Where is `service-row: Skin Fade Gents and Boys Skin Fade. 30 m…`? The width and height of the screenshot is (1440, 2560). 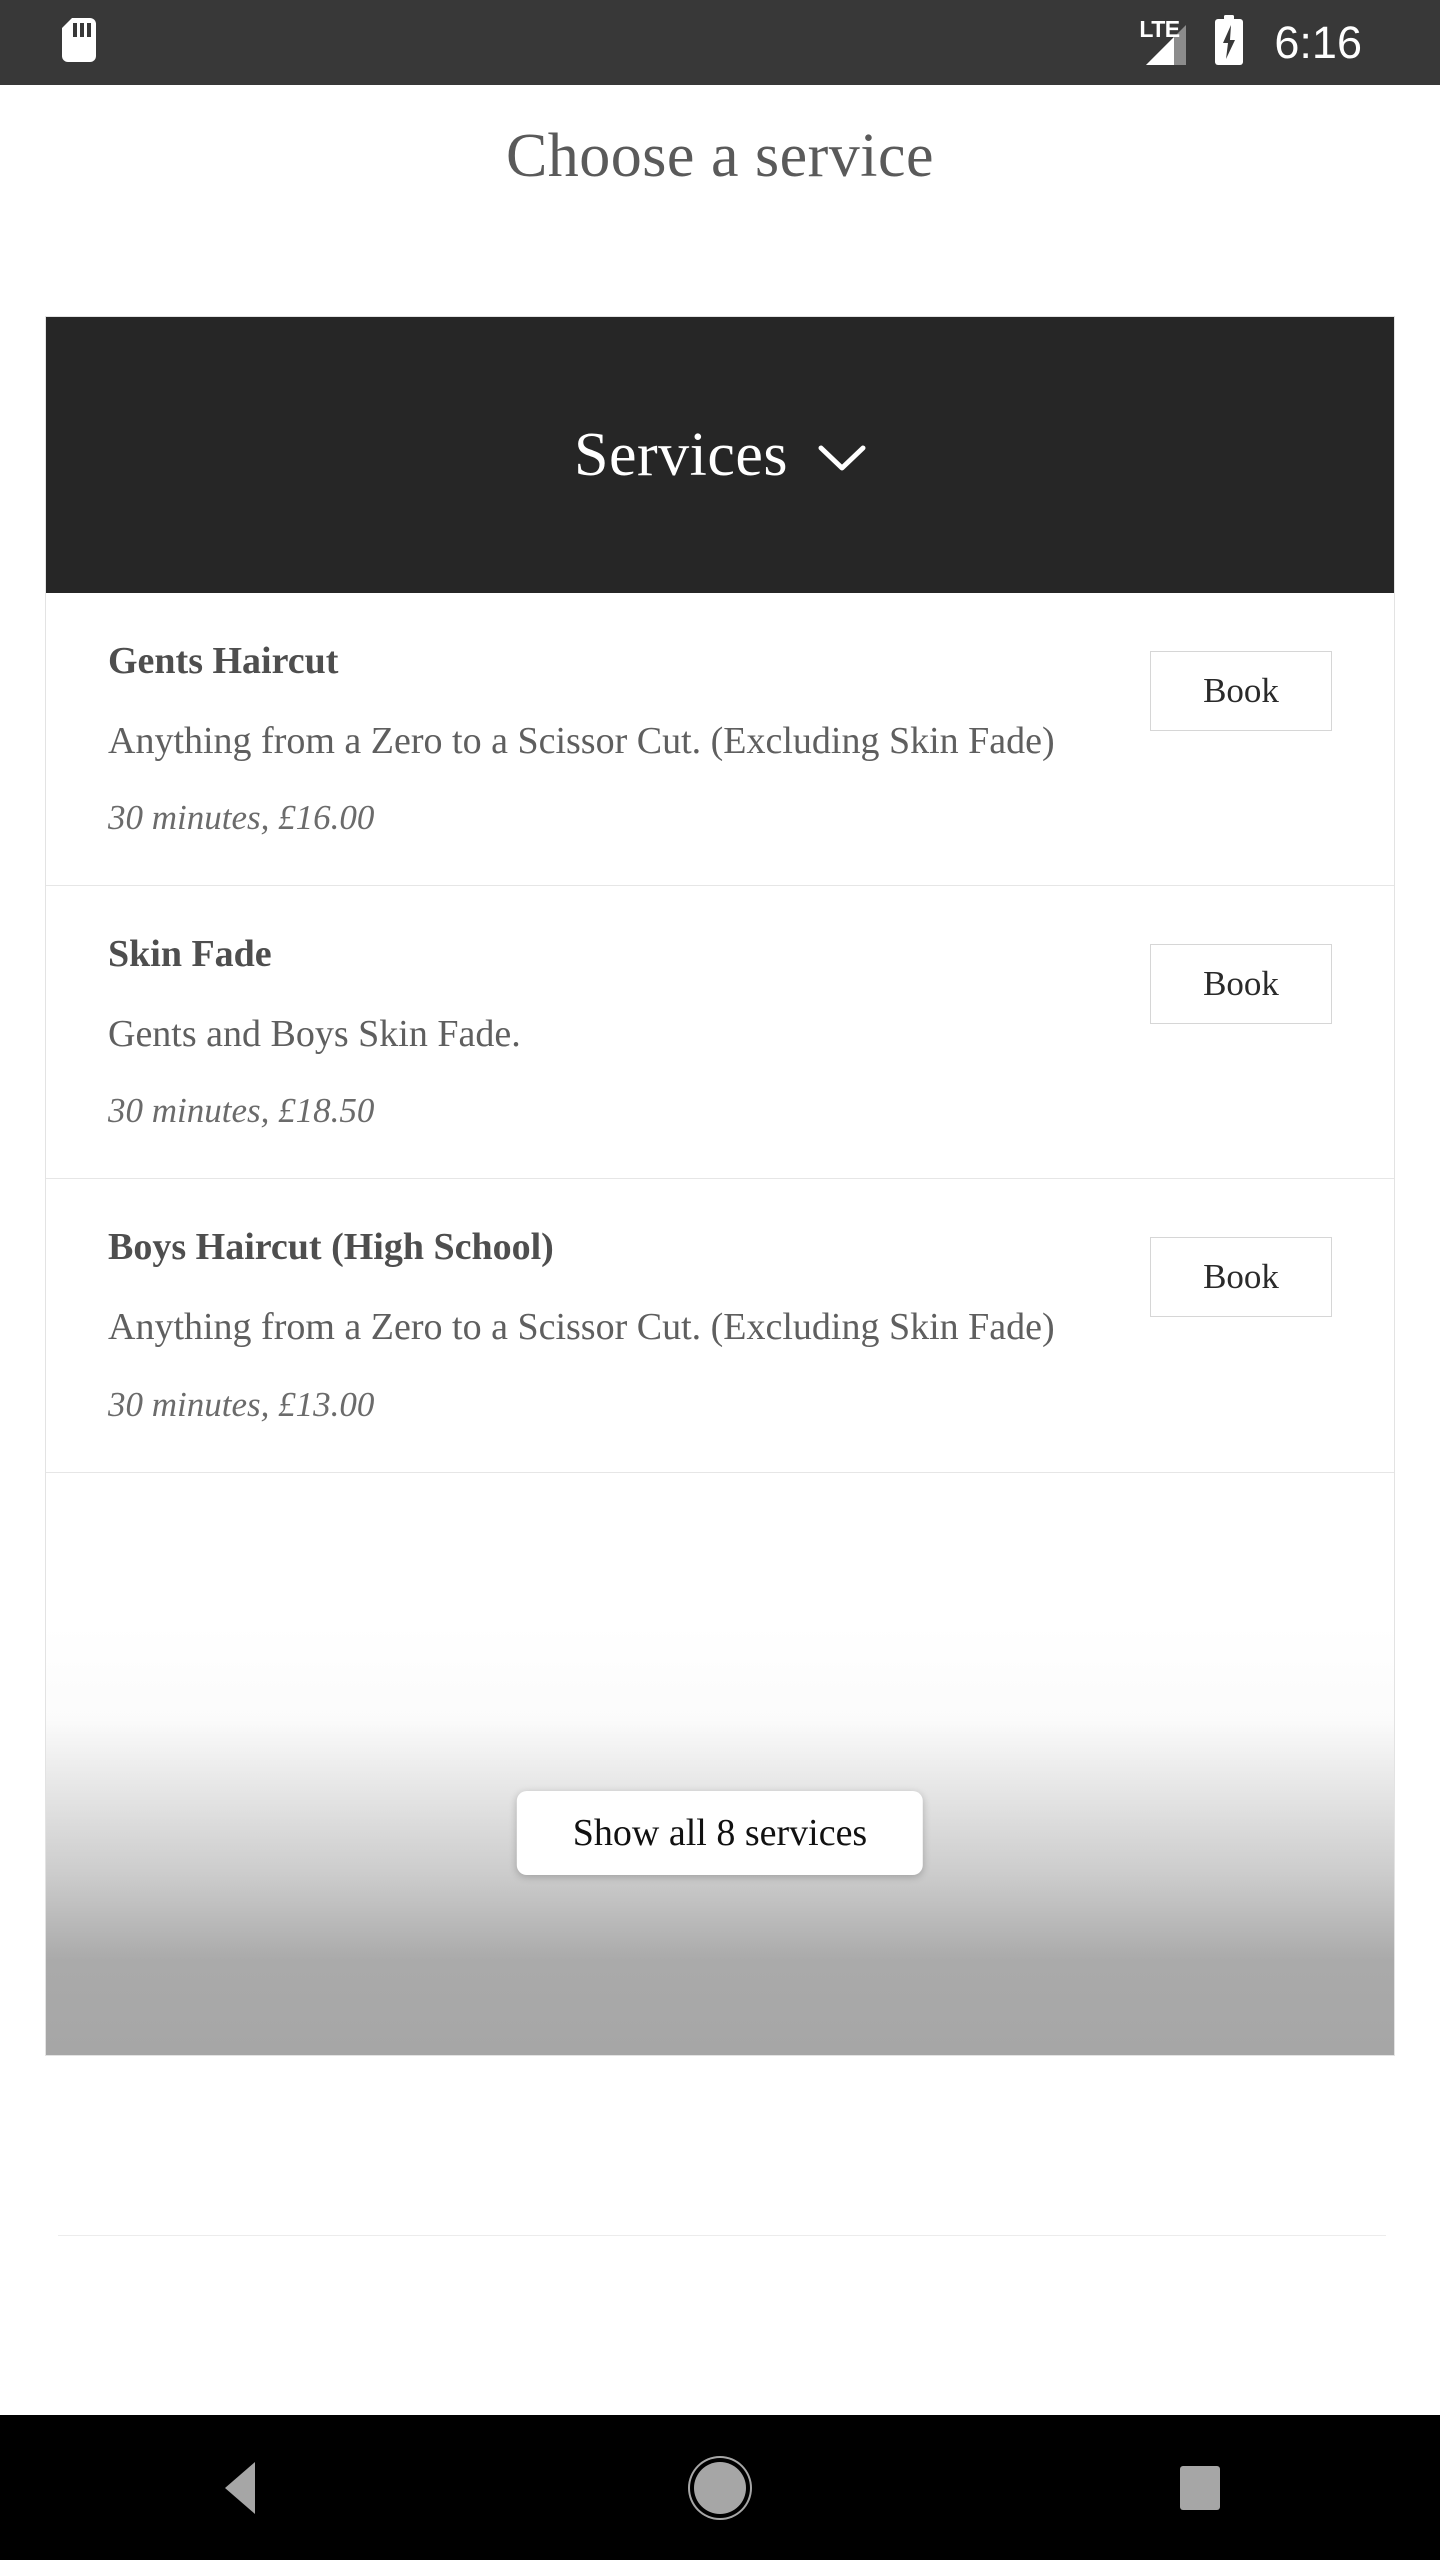 service-row: Skin Fade Gents and Boys Skin Fade. 30 m… is located at coordinates (720, 1033).